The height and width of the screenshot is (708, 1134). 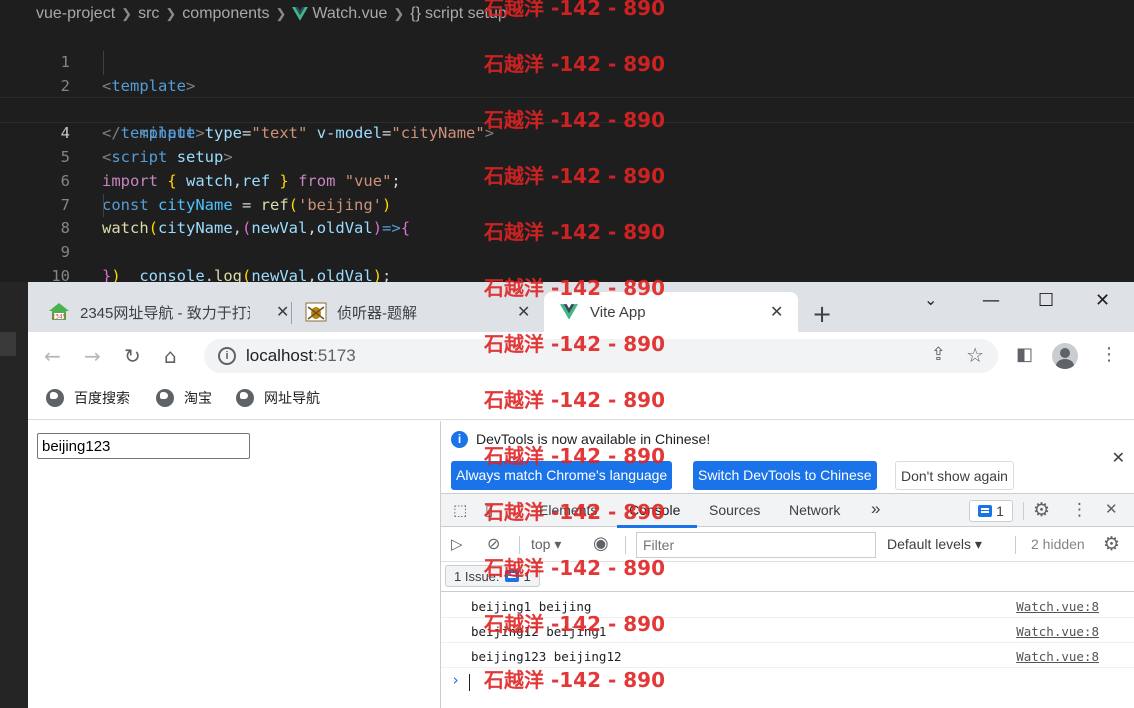 I want to click on svg-text: 2345, so click(x=58, y=317).